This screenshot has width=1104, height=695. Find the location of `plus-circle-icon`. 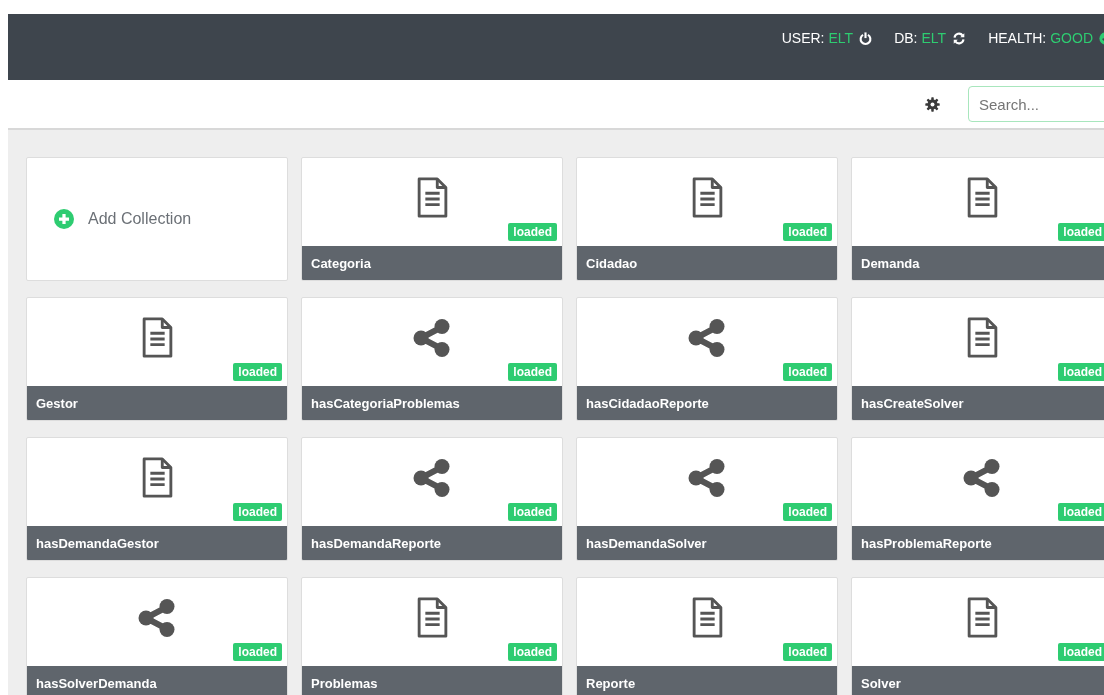

plus-circle-icon is located at coordinates (64, 219).